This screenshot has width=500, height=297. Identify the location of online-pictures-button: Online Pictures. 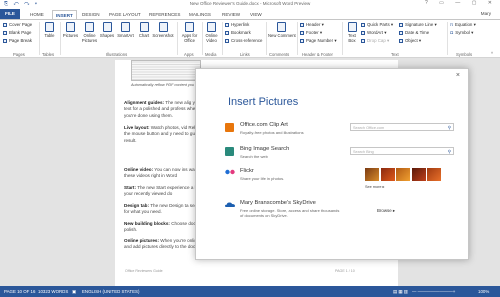
(89, 32).